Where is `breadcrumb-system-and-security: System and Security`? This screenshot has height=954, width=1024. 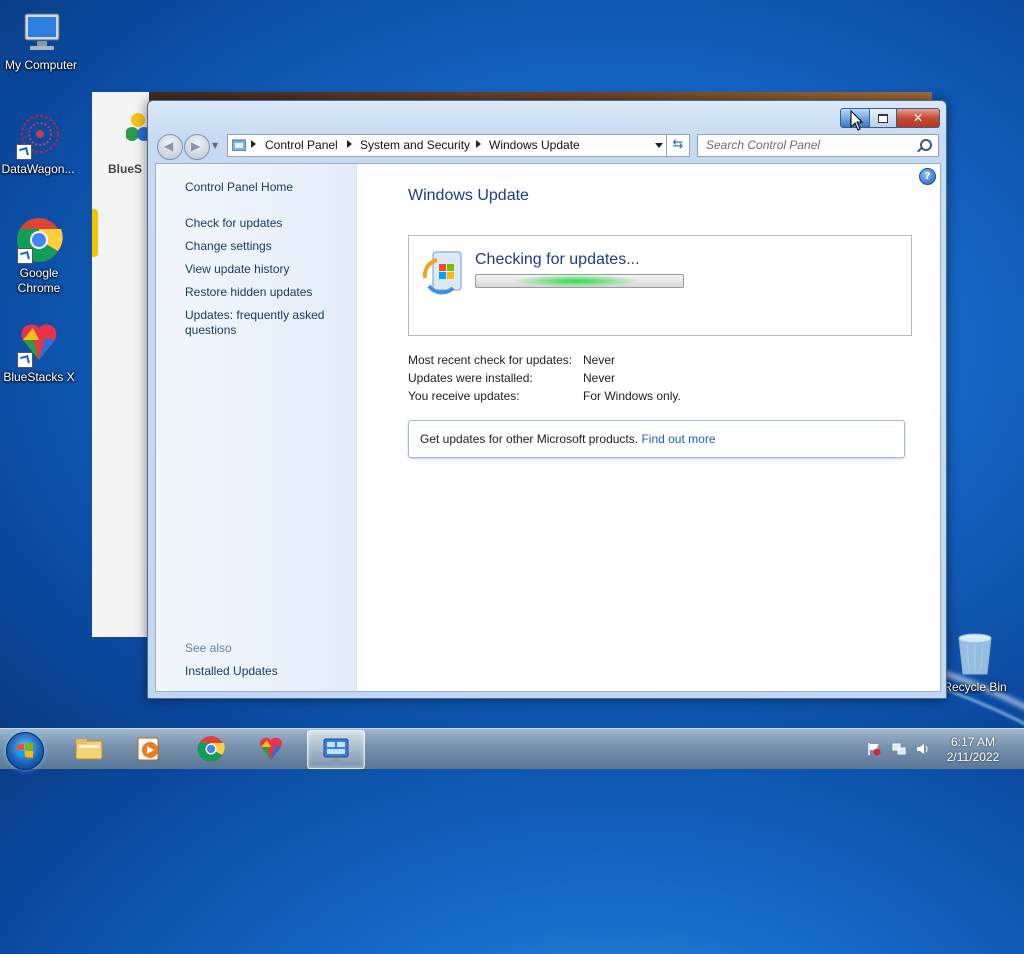 breadcrumb-system-and-security: System and Security is located at coordinates (415, 145).